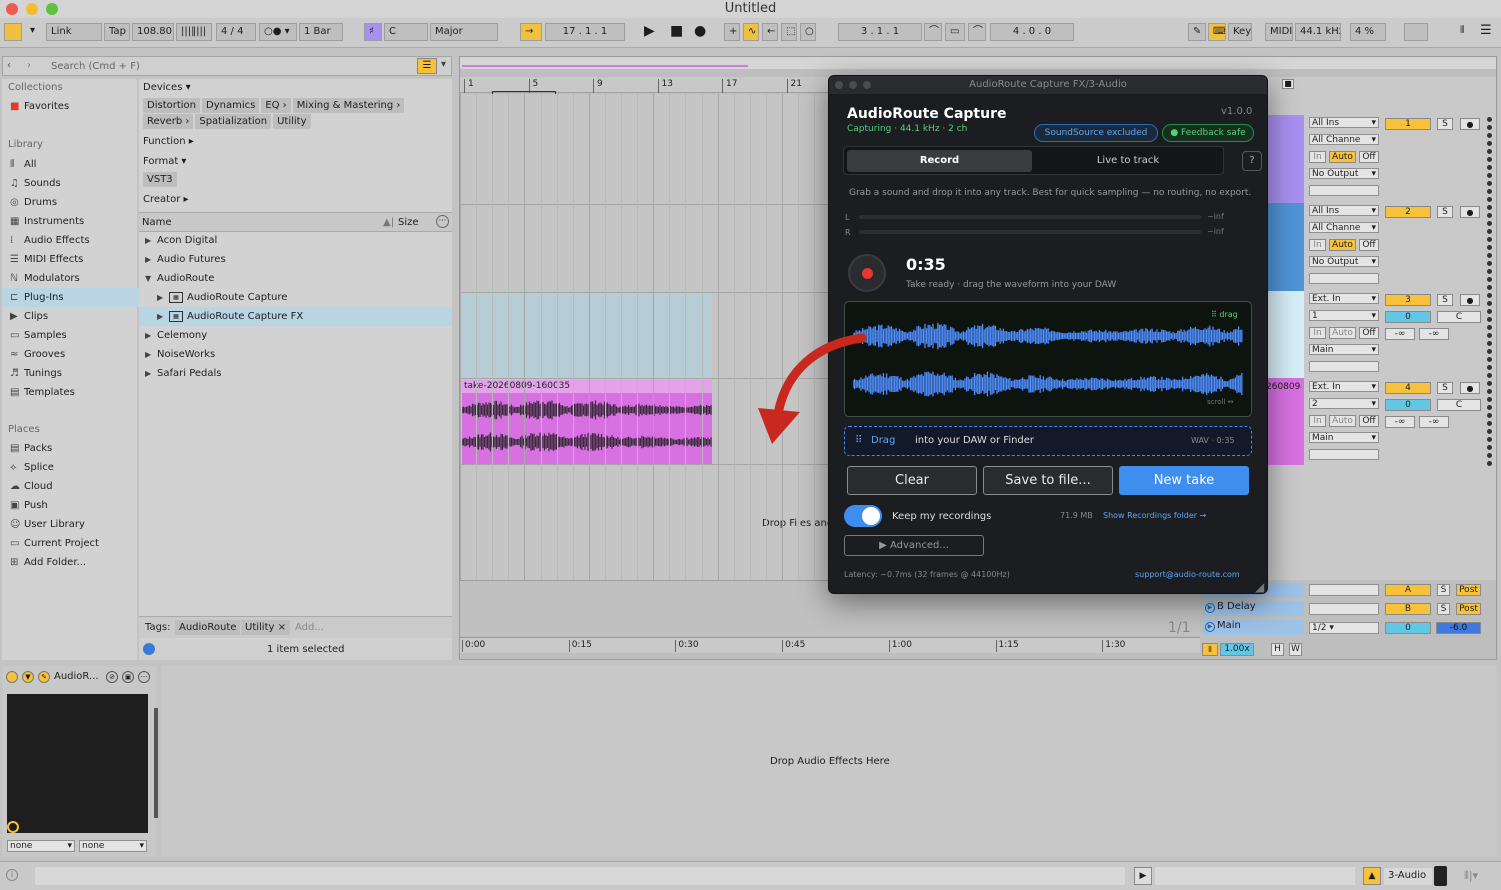 The image size is (1501, 890). What do you see at coordinates (70, 259) in the screenshot?
I see `sidebar-item-midi-effects: ☰ MIDI Effects` at bounding box center [70, 259].